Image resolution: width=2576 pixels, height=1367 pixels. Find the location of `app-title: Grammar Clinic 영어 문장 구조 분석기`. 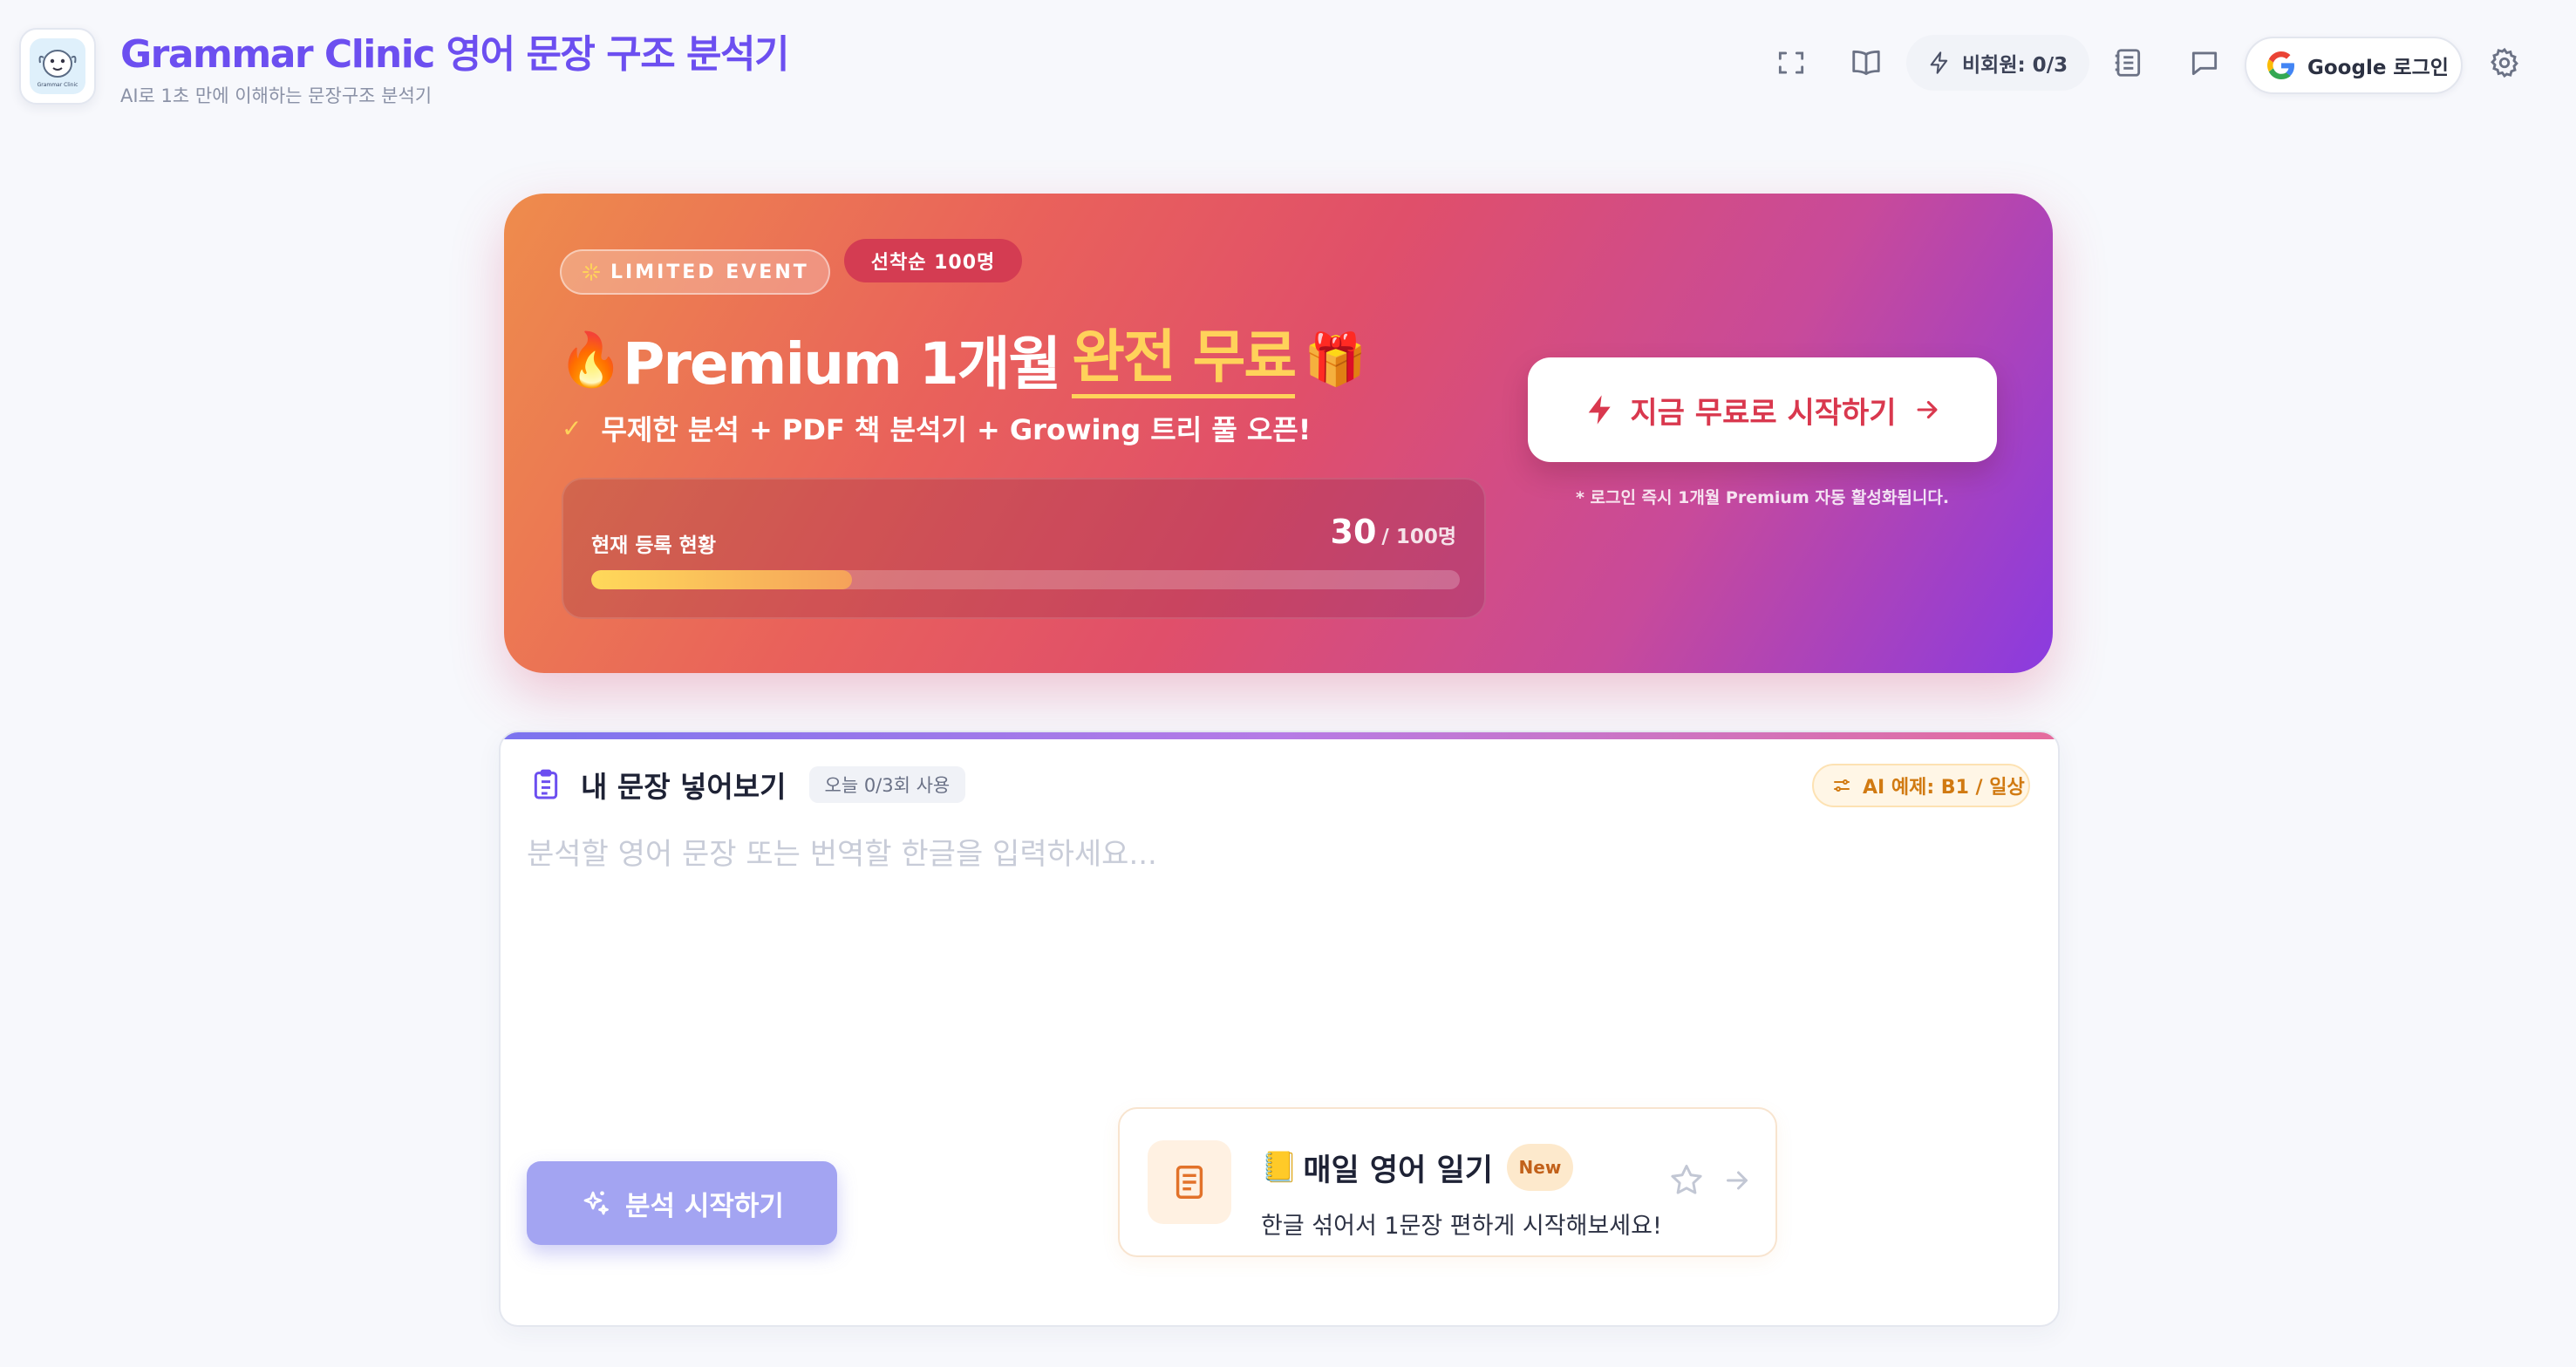

app-title: Grammar Clinic 영어 문장 구조 분석기 is located at coordinates (455, 54).